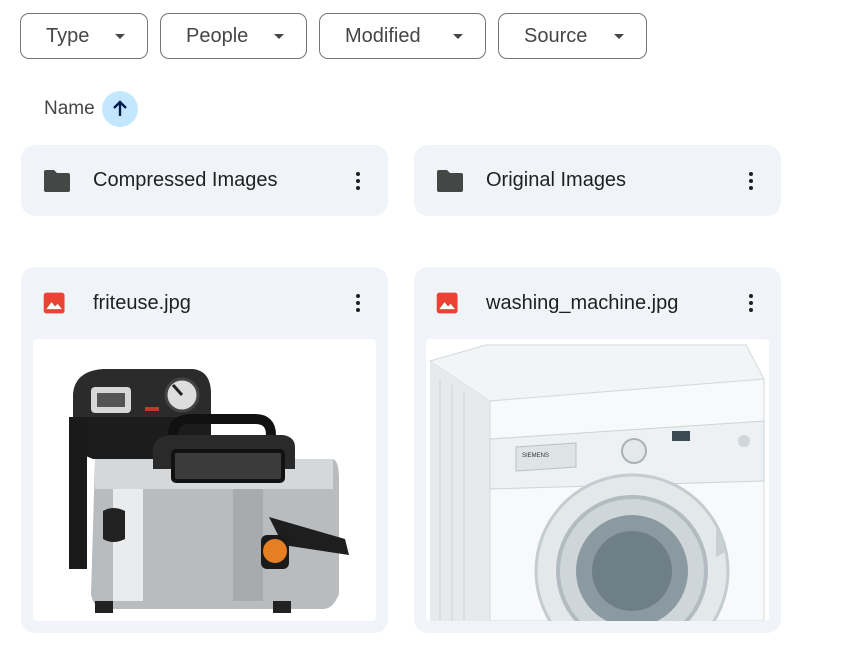 Image resolution: width=843 pixels, height=666 pixels. Describe the element at coordinates (556, 35) in the screenshot. I see `source-filter-label: Source` at that location.